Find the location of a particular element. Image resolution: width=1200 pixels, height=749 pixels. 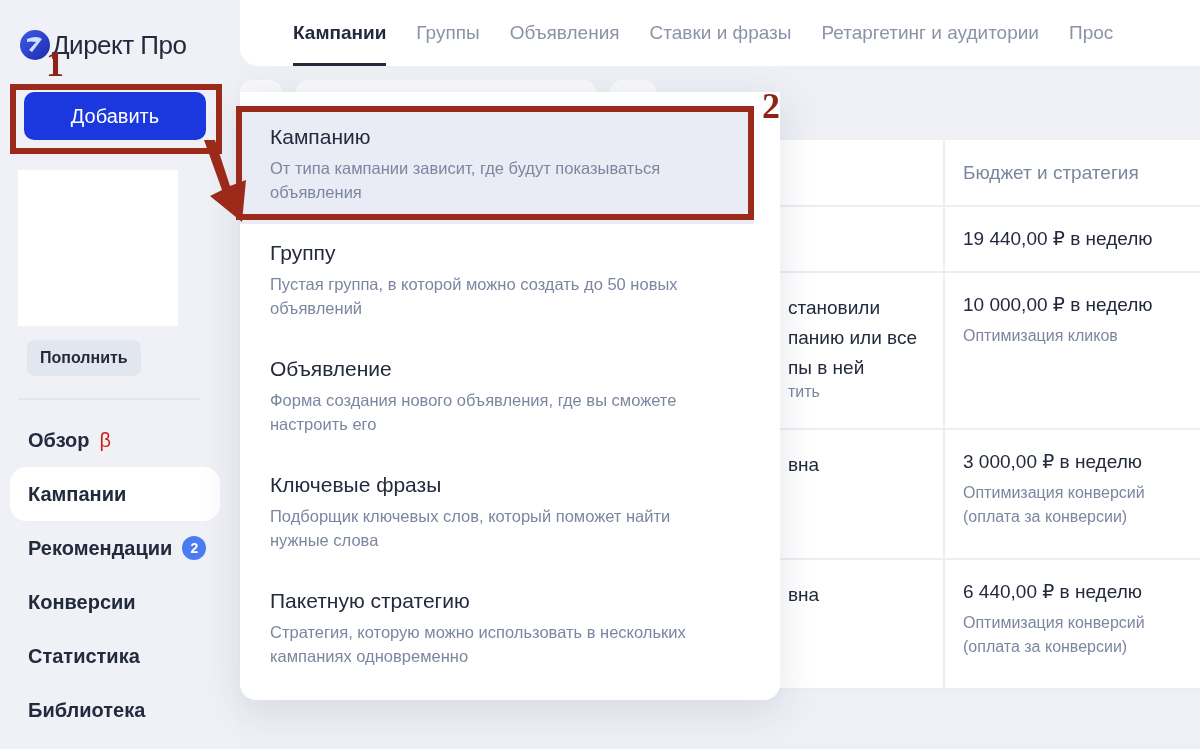

nav-item: Статистика is located at coordinates (115, 656).